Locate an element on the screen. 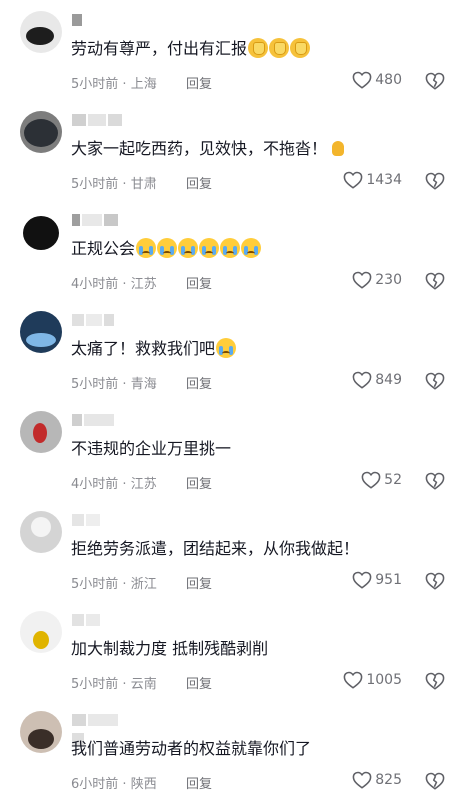  comment-text-content: 拒绝劳务派遣，团结起来，从你我做起！ is located at coordinates (215, 548).